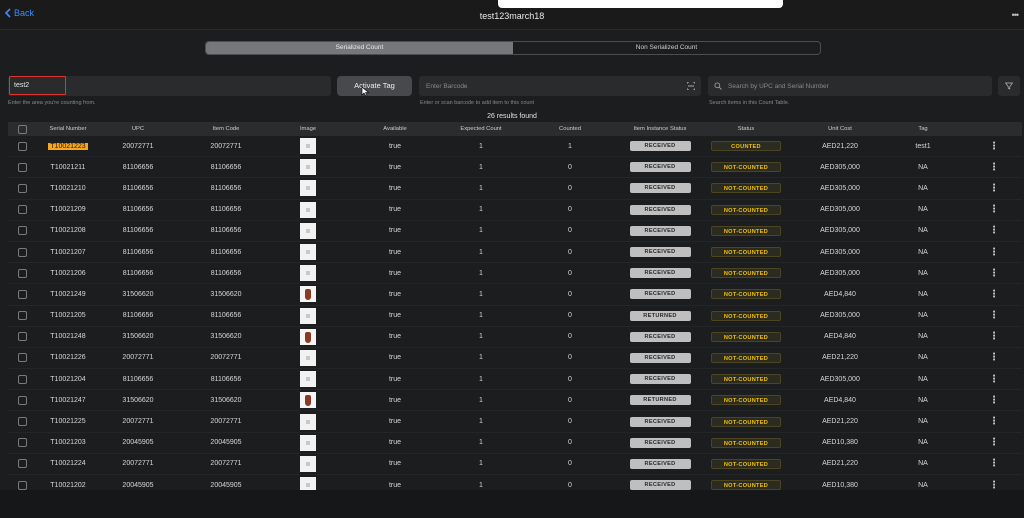 The image size is (1024, 518). What do you see at coordinates (226, 464) in the screenshot?
I see `item-code: 20072771` at bounding box center [226, 464].